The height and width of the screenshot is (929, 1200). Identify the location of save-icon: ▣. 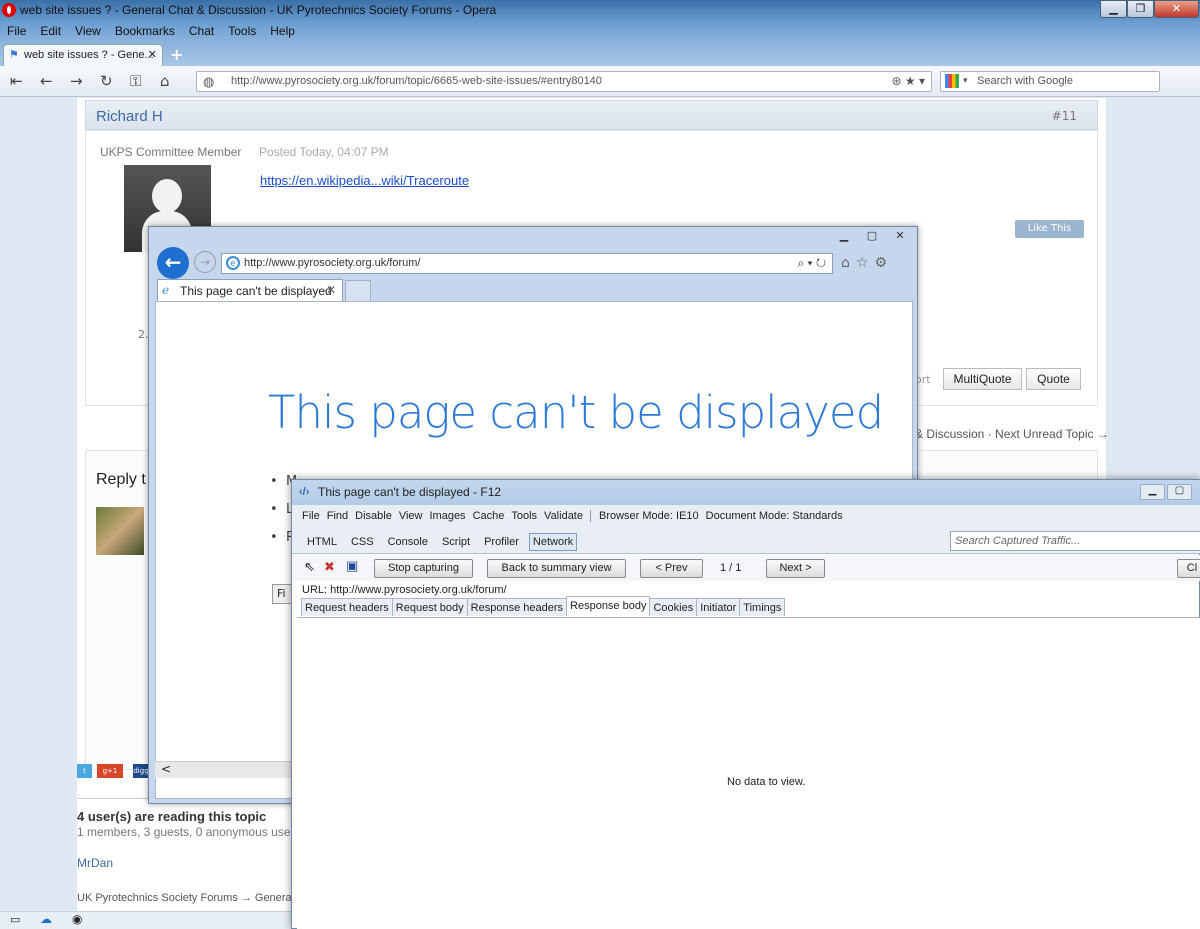
(352, 566).